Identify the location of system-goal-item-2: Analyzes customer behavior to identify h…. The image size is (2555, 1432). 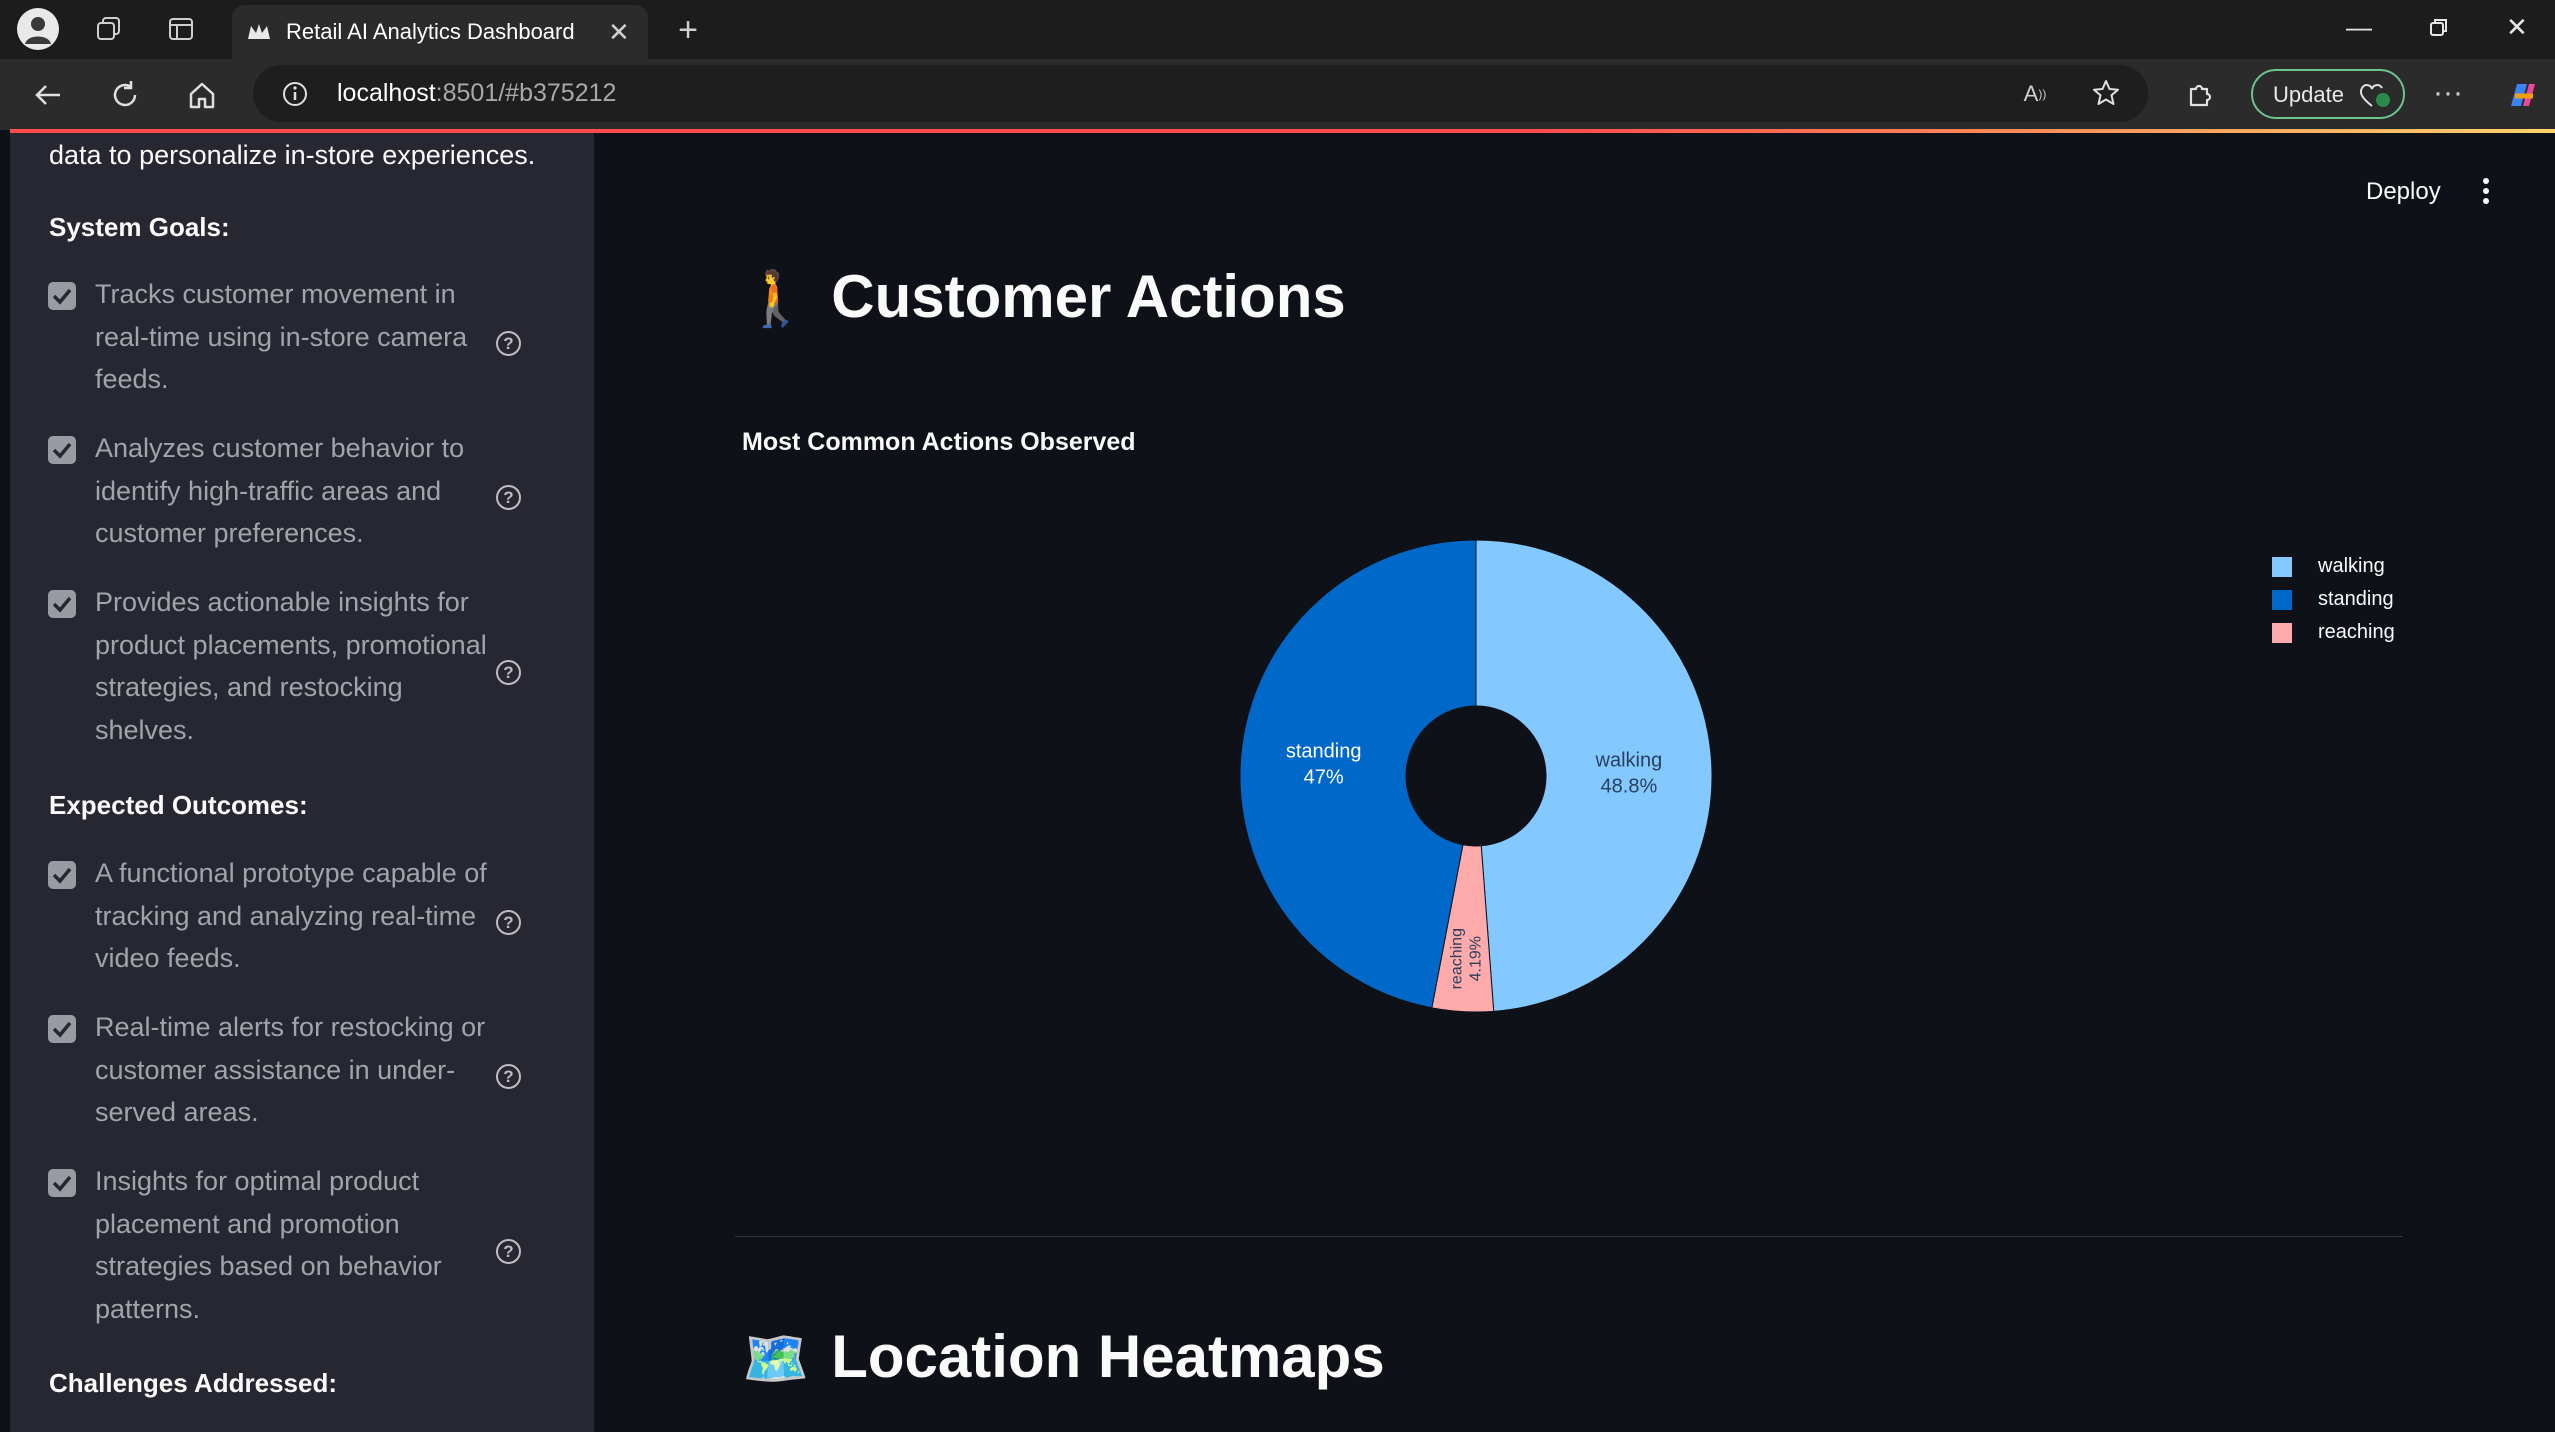
(302, 498).